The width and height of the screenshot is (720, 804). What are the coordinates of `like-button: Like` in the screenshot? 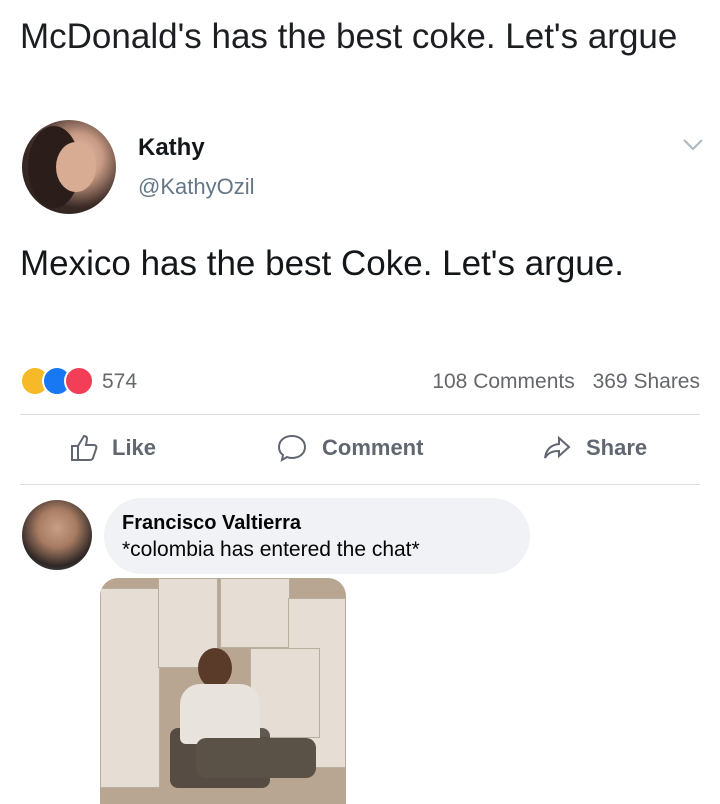 It's located at (112, 448).